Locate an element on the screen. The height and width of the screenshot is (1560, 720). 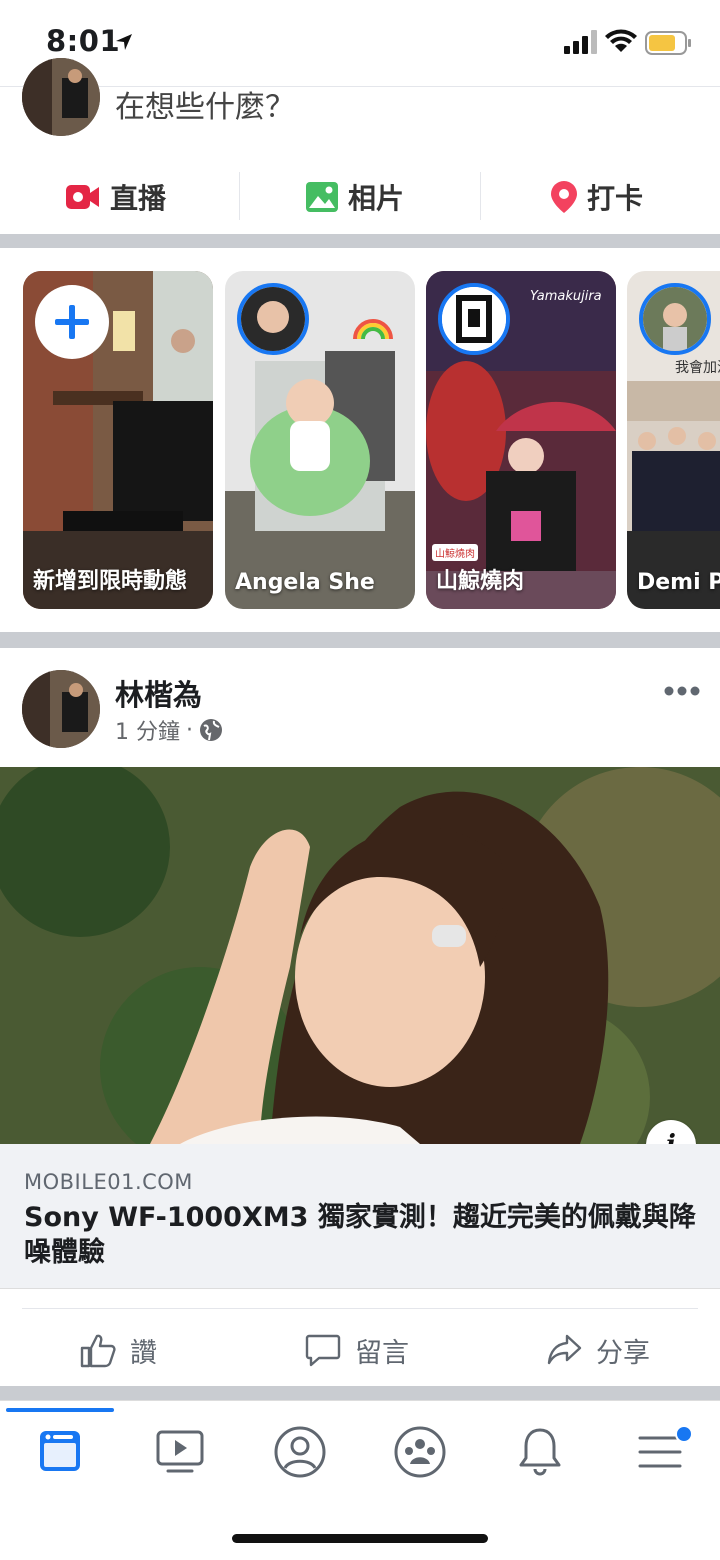
story-card: Angela She is located at coordinates (320, 440).